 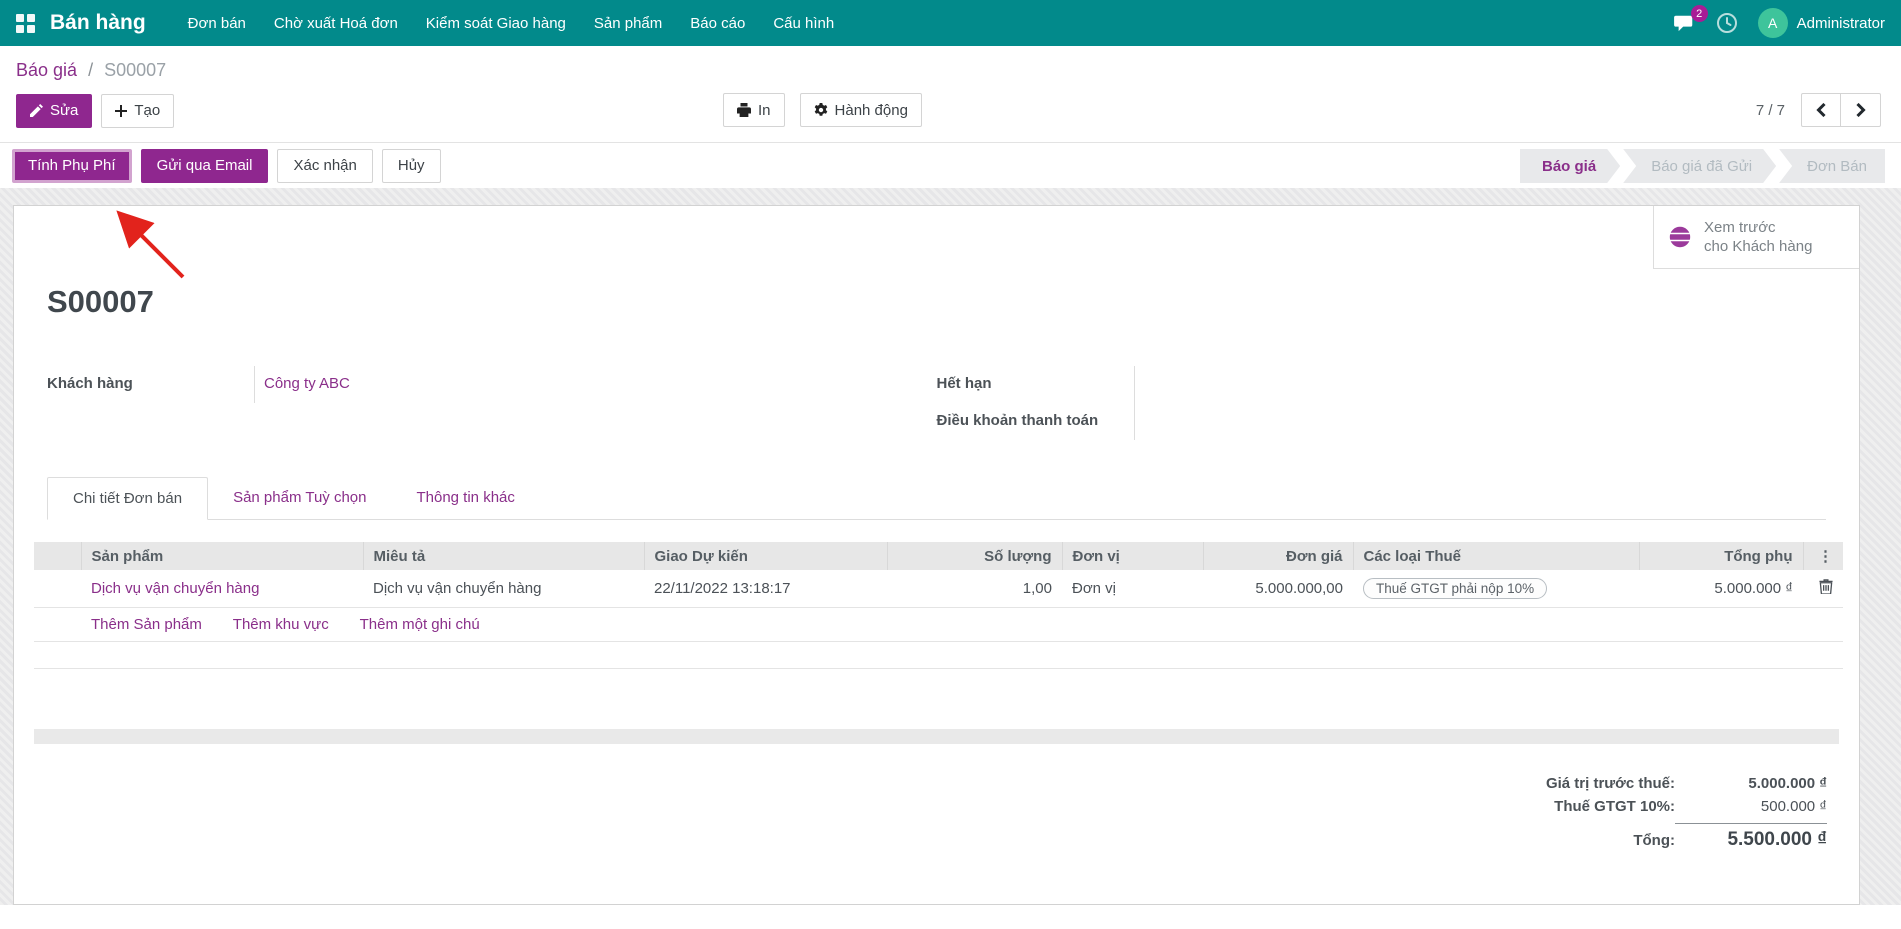 I want to click on optional-columns-icon: ⋮, so click(x=1825, y=556).